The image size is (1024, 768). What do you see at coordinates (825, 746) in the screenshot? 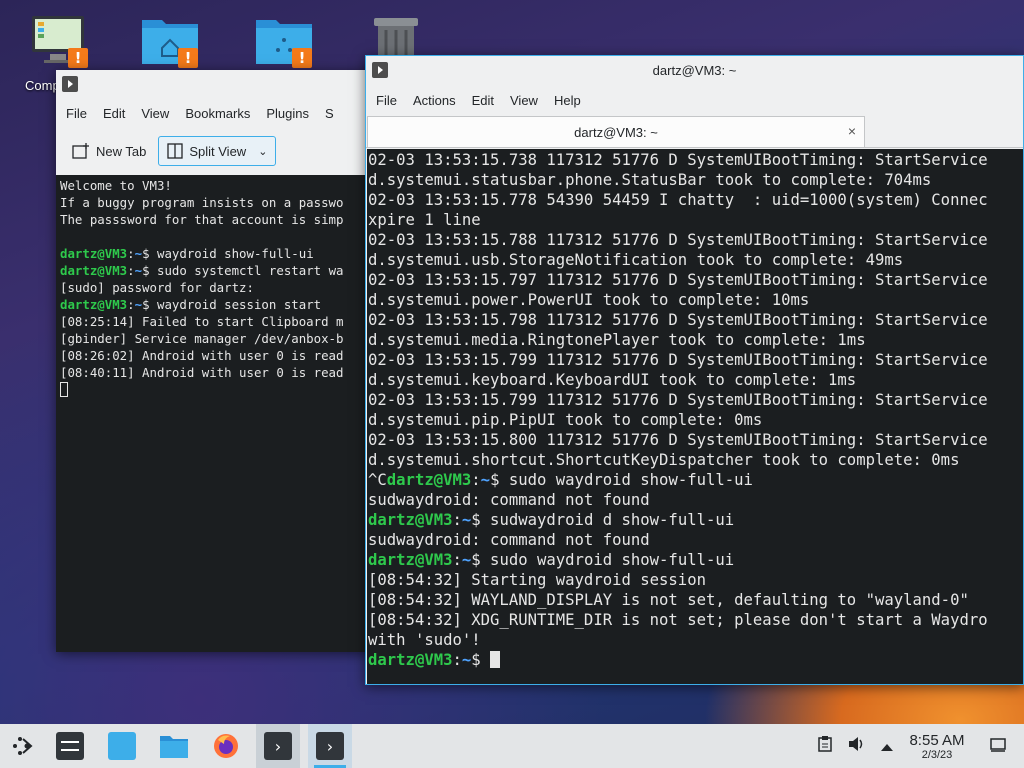
I see `clipboard-icon` at bounding box center [825, 746].